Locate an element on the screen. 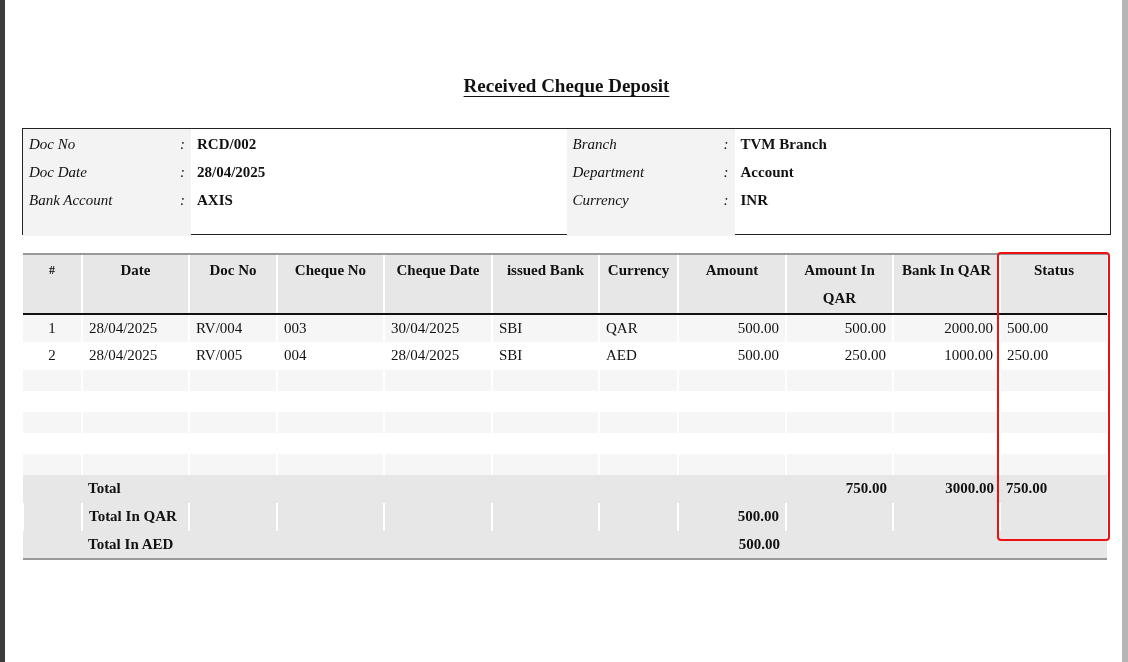 The width and height of the screenshot is (1128, 662). table-cell: QAR is located at coordinates (638, 327).